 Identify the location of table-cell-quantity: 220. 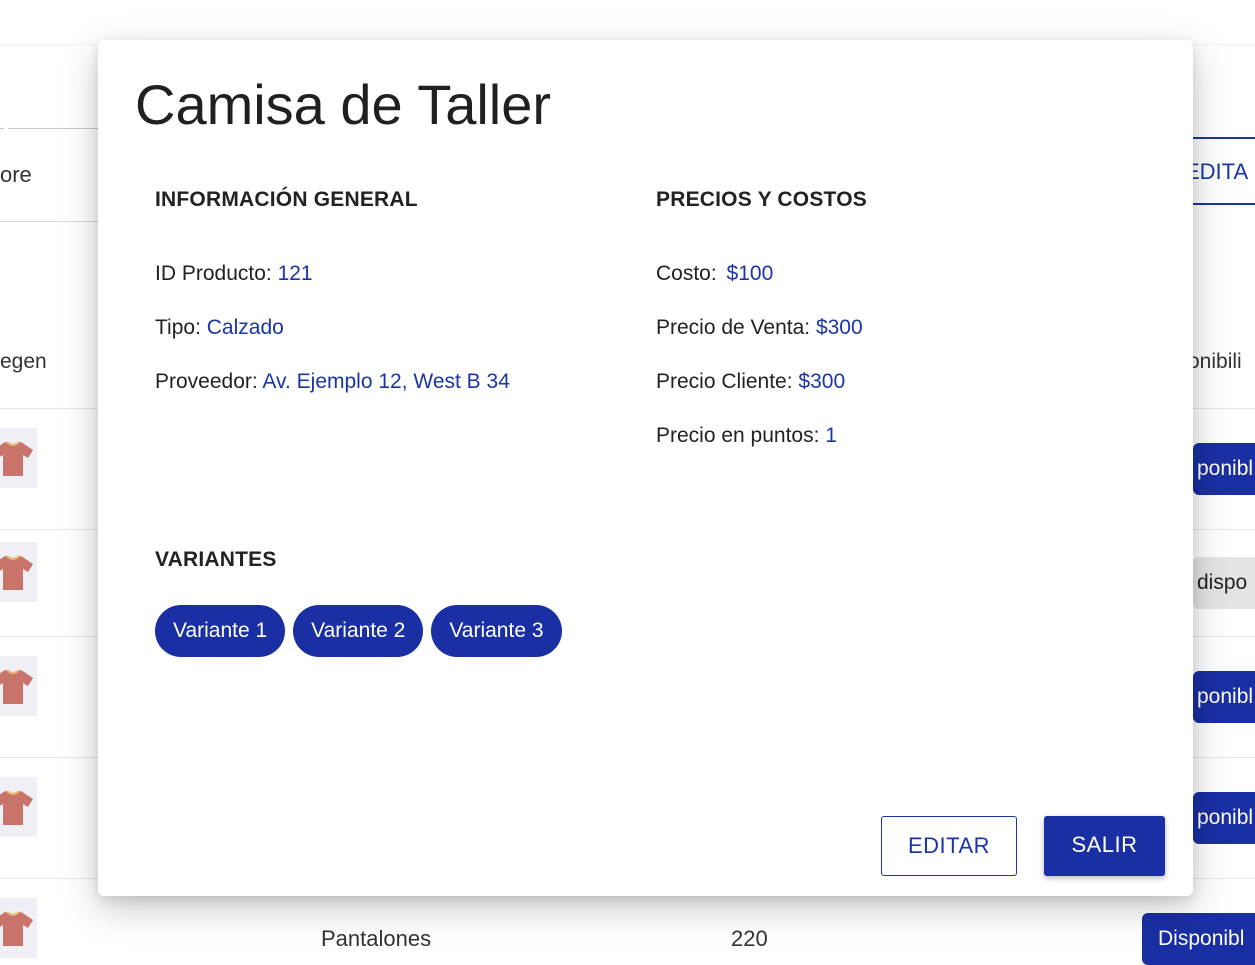
(749, 938).